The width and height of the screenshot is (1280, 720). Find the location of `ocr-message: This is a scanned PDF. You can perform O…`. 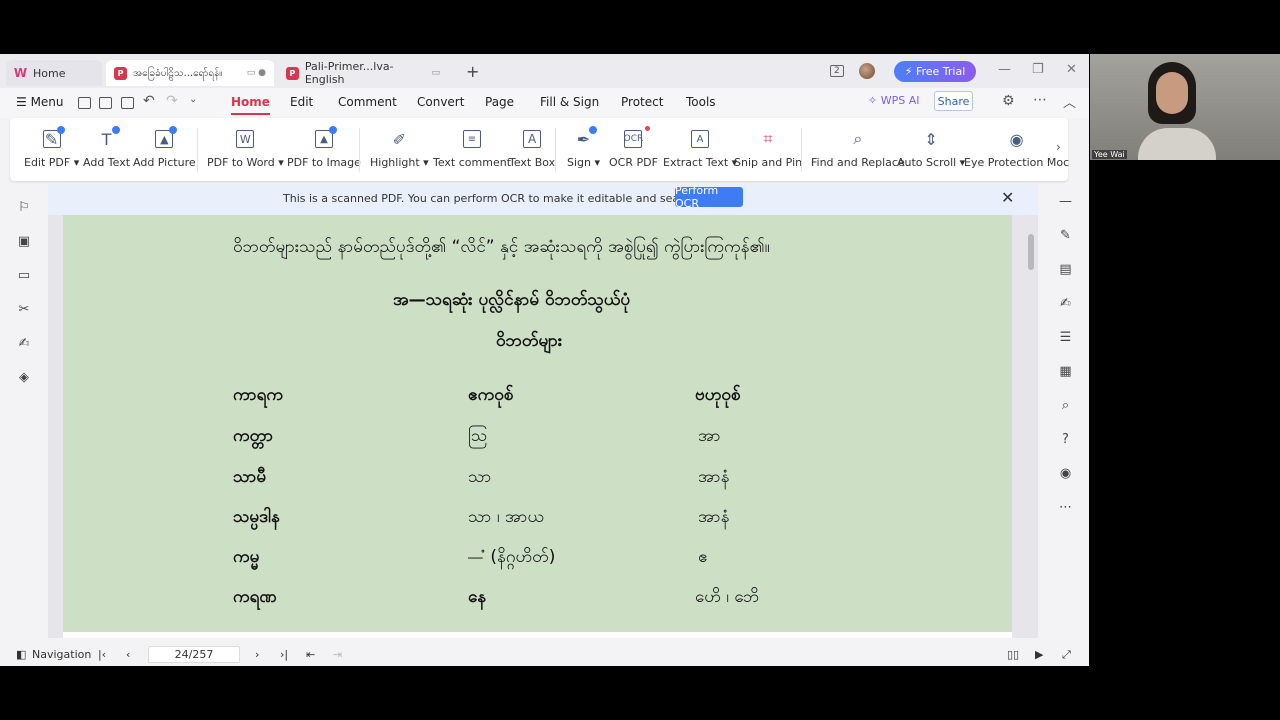

ocr-message: This is a scanned PDF. You can perform O… is located at coordinates (503, 198).